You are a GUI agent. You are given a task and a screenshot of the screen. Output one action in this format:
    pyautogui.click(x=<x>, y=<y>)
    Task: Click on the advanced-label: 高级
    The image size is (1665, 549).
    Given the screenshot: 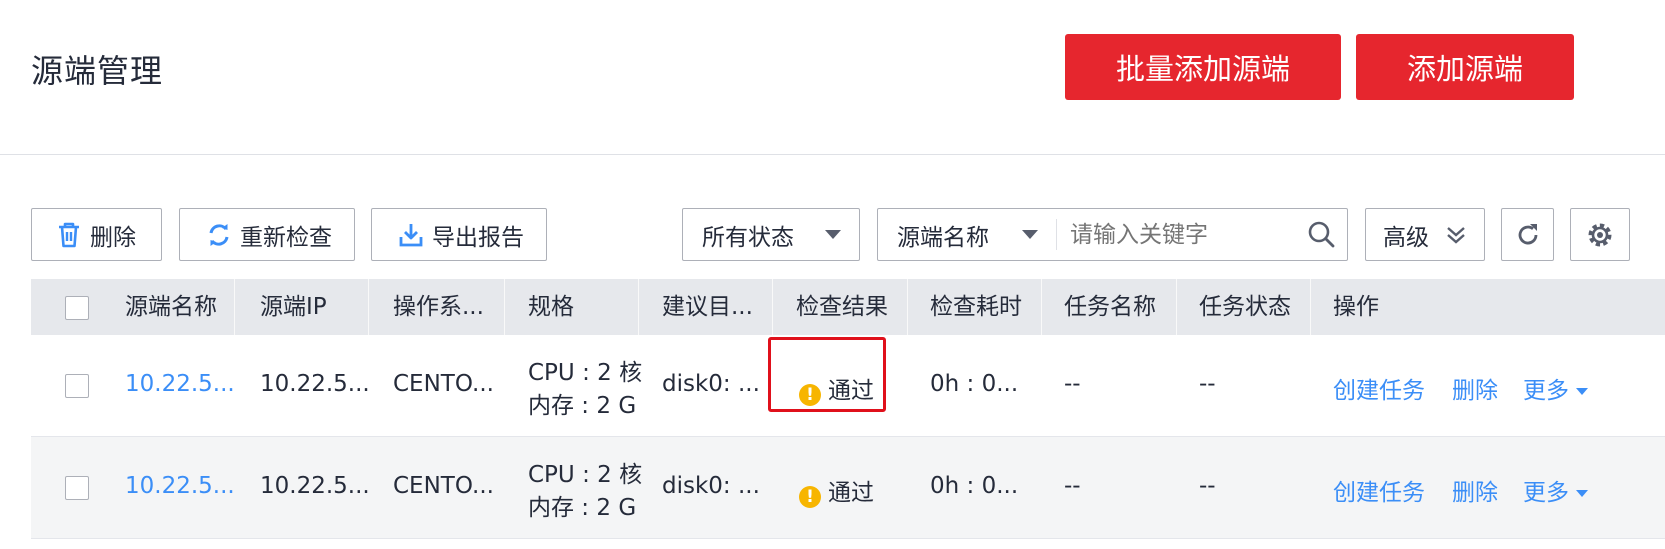 What is the action you would take?
    pyautogui.click(x=1406, y=237)
    